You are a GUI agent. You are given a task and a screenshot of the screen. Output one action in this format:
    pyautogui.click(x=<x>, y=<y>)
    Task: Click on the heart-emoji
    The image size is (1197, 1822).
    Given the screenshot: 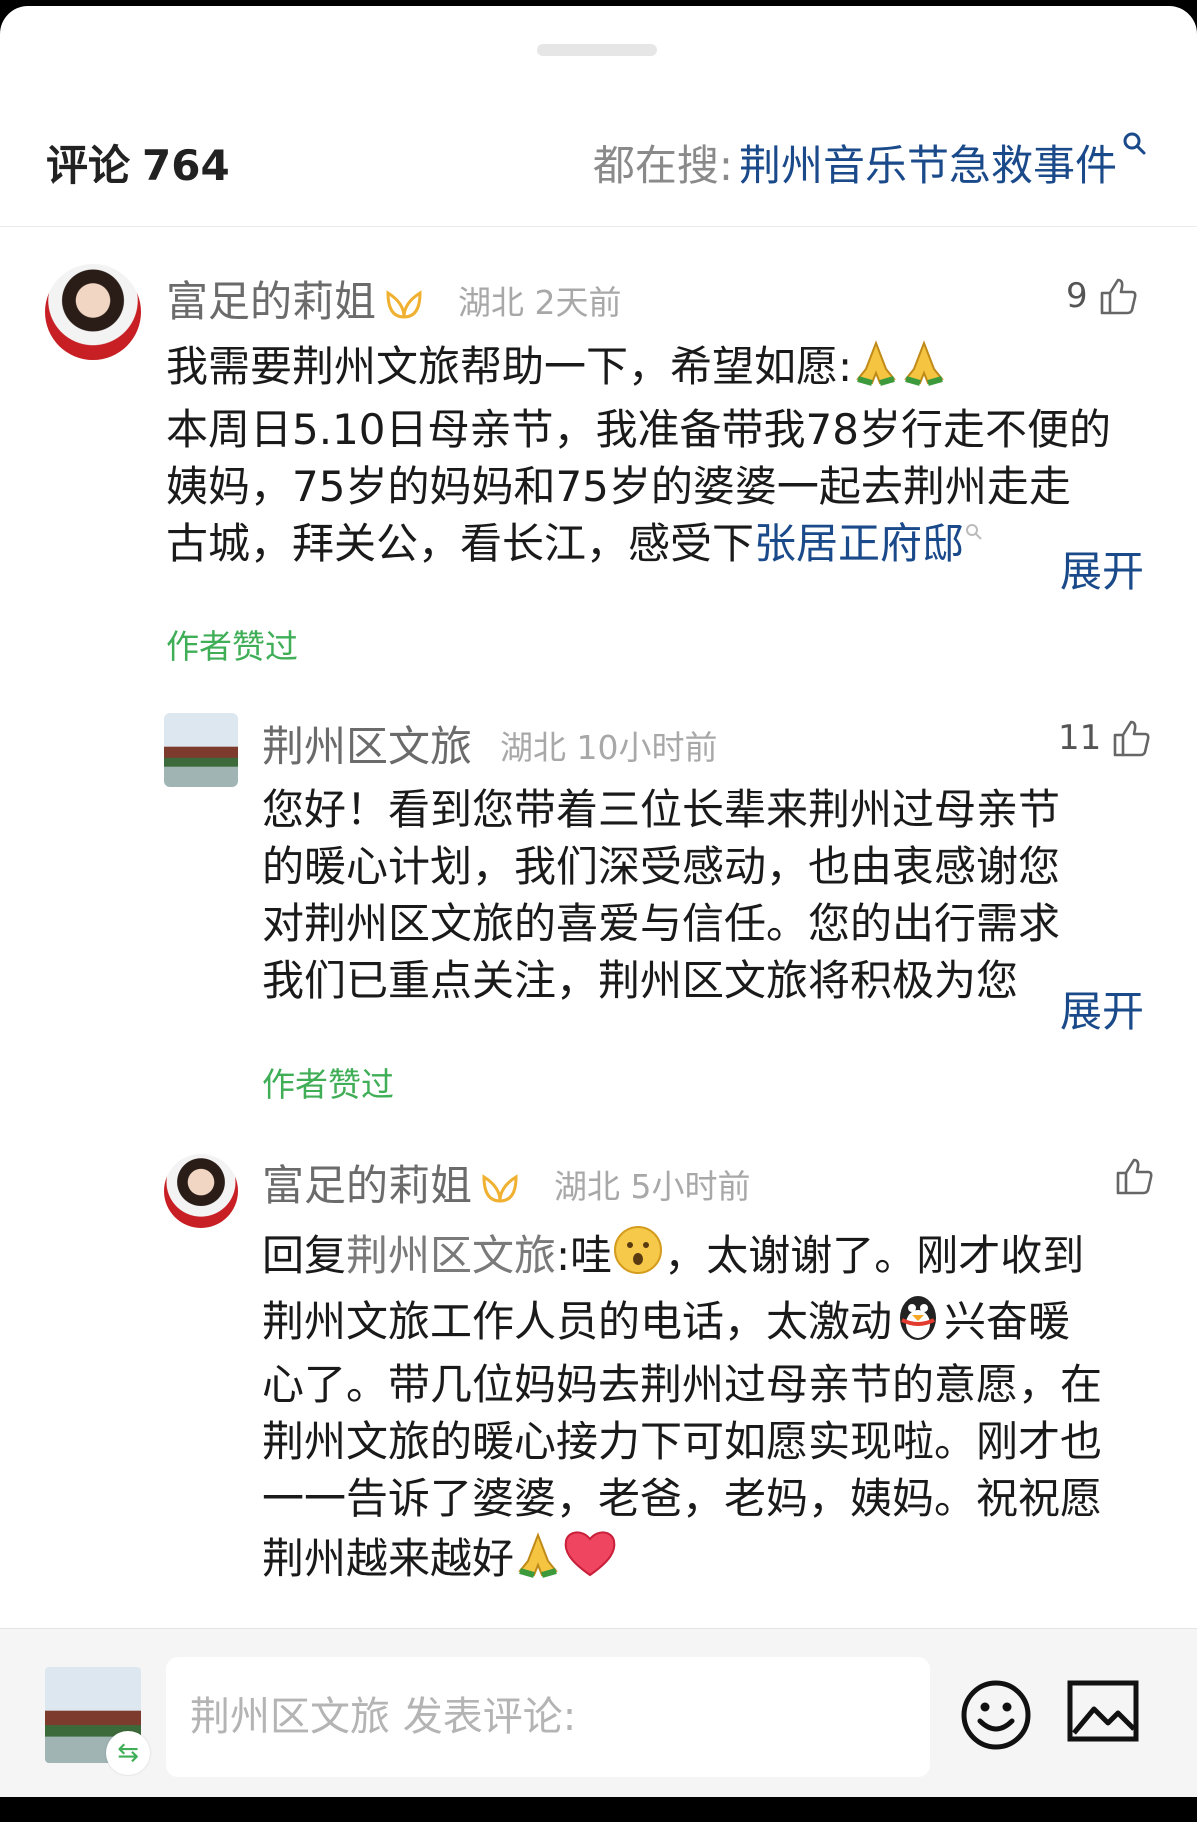 What is the action you would take?
    pyautogui.click(x=590, y=1560)
    